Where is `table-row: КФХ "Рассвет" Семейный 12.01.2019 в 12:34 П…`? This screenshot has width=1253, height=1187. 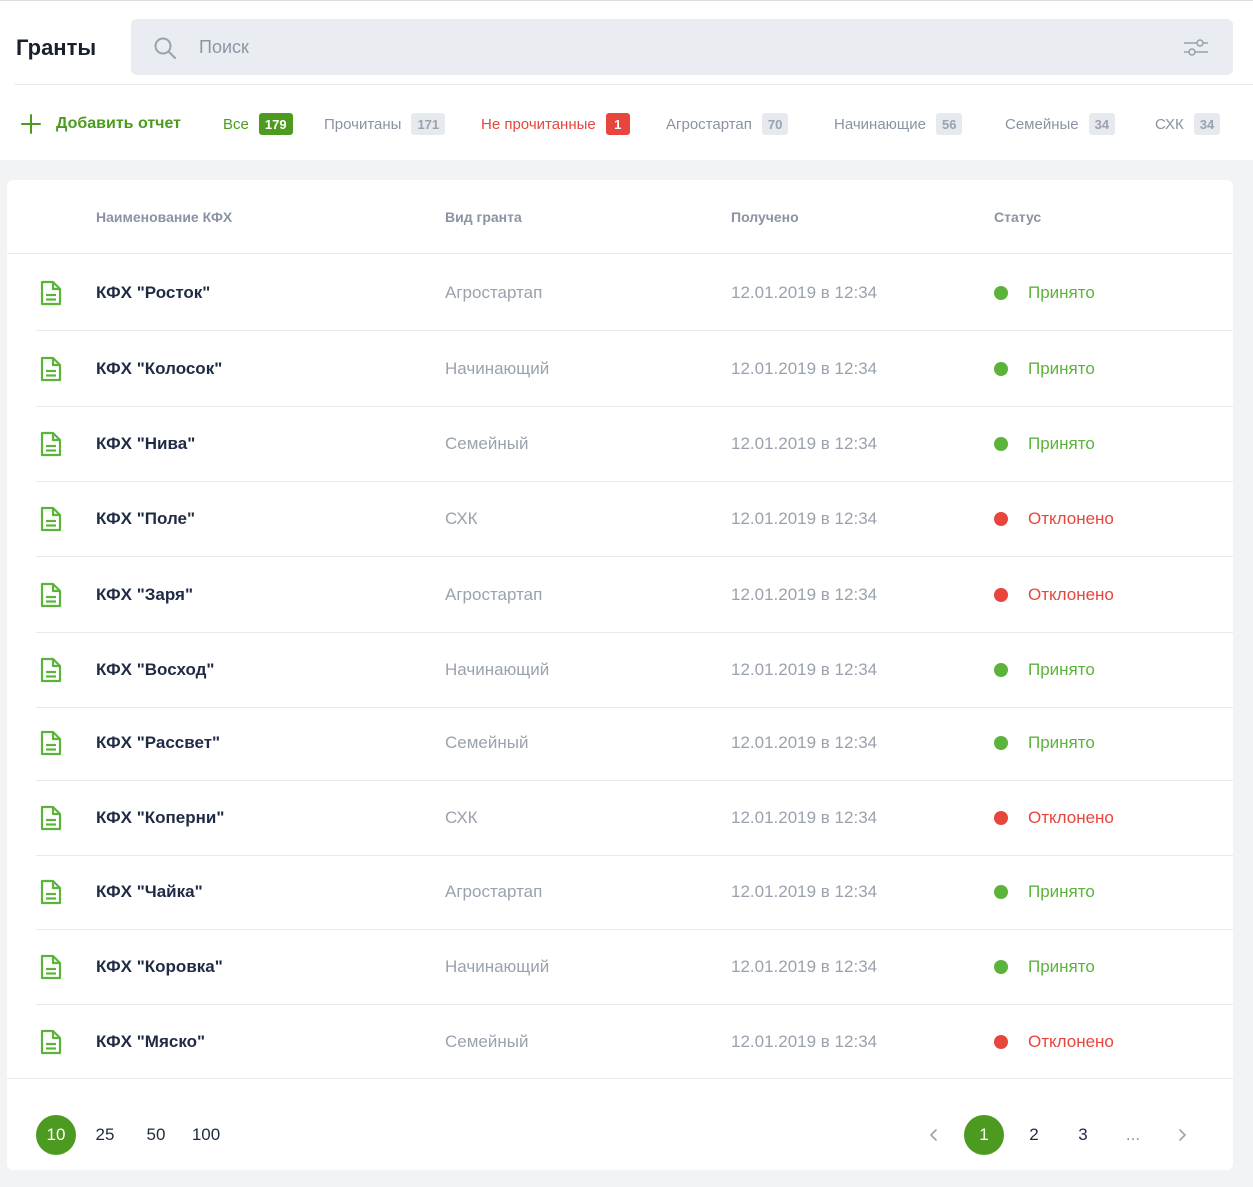 table-row: КФХ "Рассвет" Семейный 12.01.2019 в 12:34 П… is located at coordinates (634, 743).